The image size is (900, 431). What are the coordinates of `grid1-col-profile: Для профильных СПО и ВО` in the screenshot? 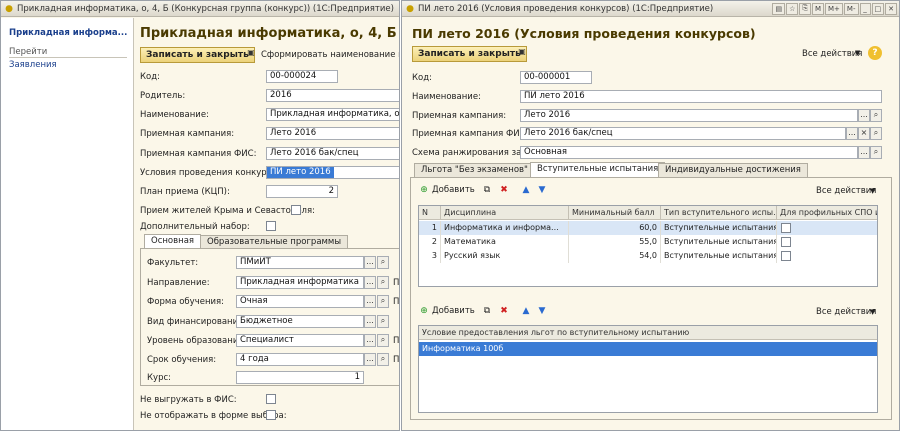 It's located at (827, 213).